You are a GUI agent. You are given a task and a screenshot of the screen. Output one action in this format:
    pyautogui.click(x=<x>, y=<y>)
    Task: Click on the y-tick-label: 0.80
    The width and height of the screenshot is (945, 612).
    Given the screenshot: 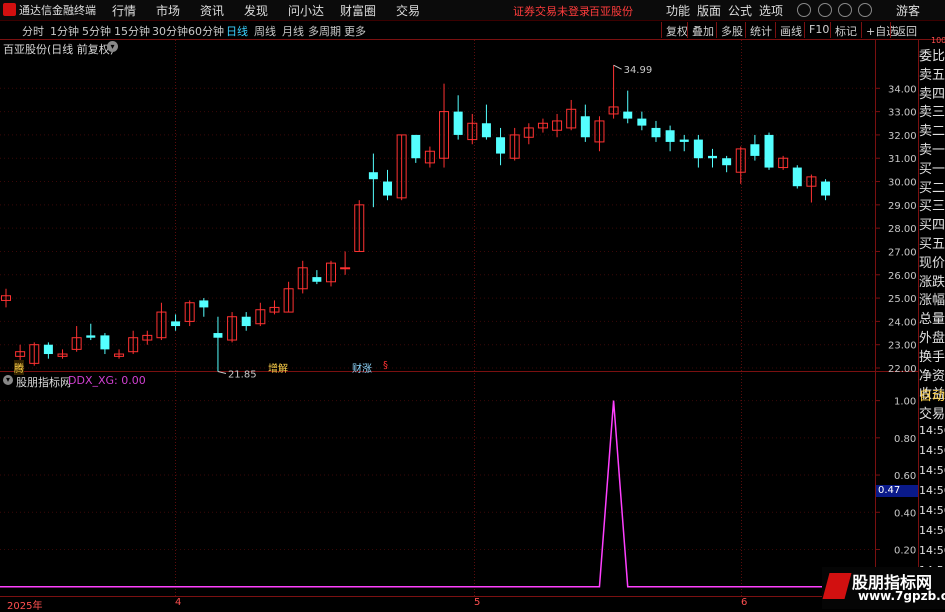 What is the action you would take?
    pyautogui.click(x=905, y=439)
    